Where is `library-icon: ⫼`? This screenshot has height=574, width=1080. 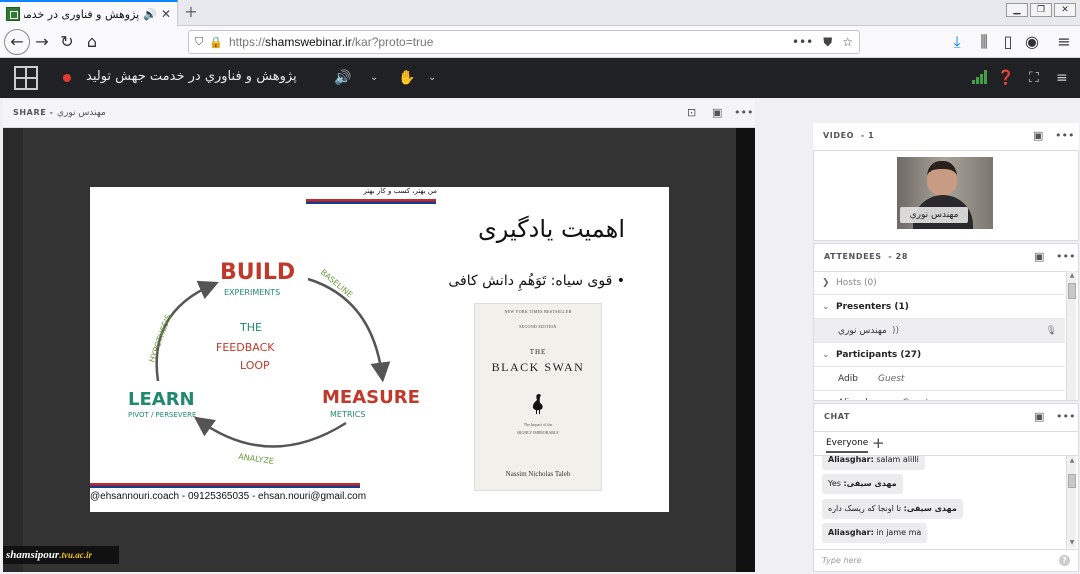 library-icon: ⫼ is located at coordinates (984, 42).